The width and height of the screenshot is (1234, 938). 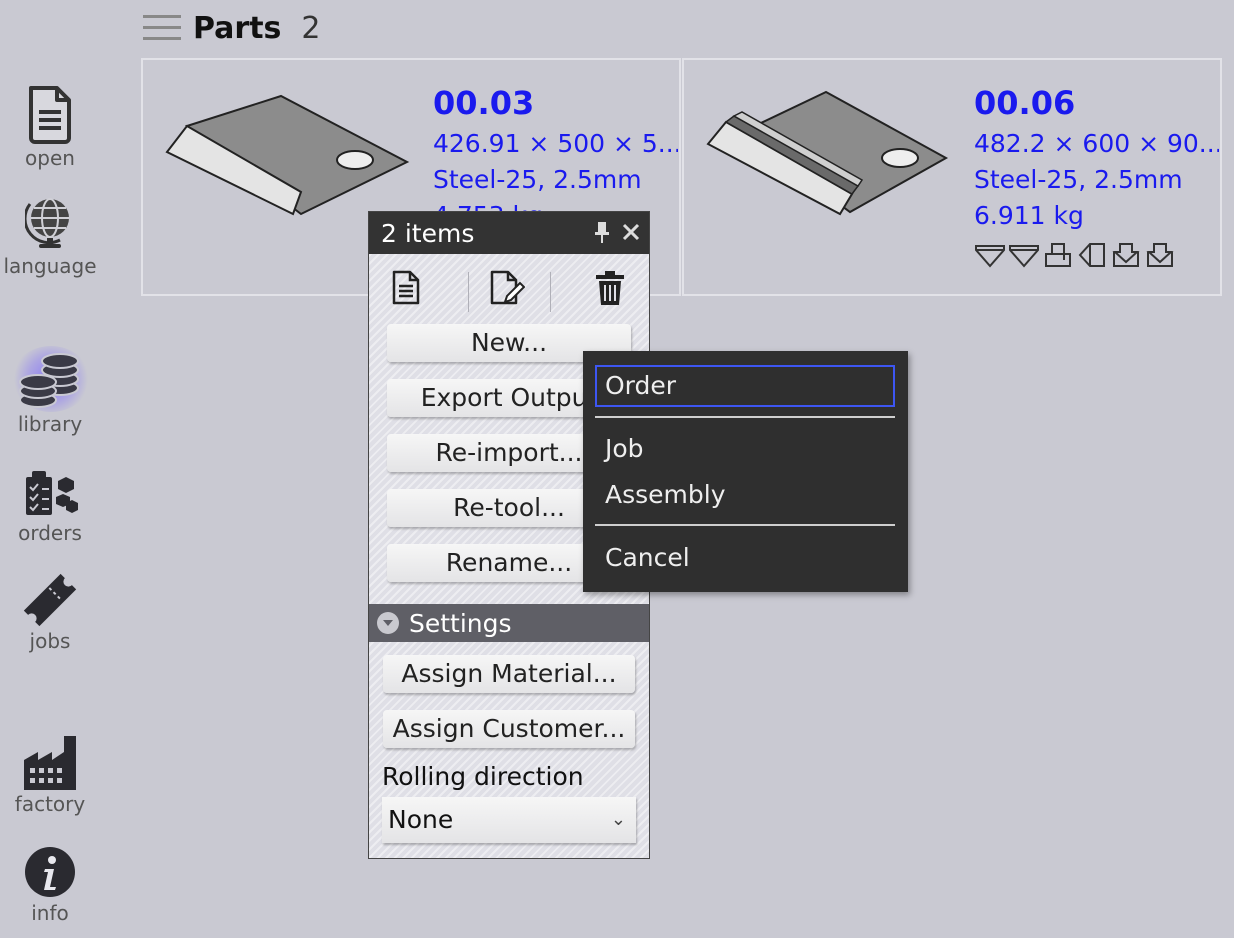 What do you see at coordinates (1091, 255) in the screenshot?
I see `bend-left-icon` at bounding box center [1091, 255].